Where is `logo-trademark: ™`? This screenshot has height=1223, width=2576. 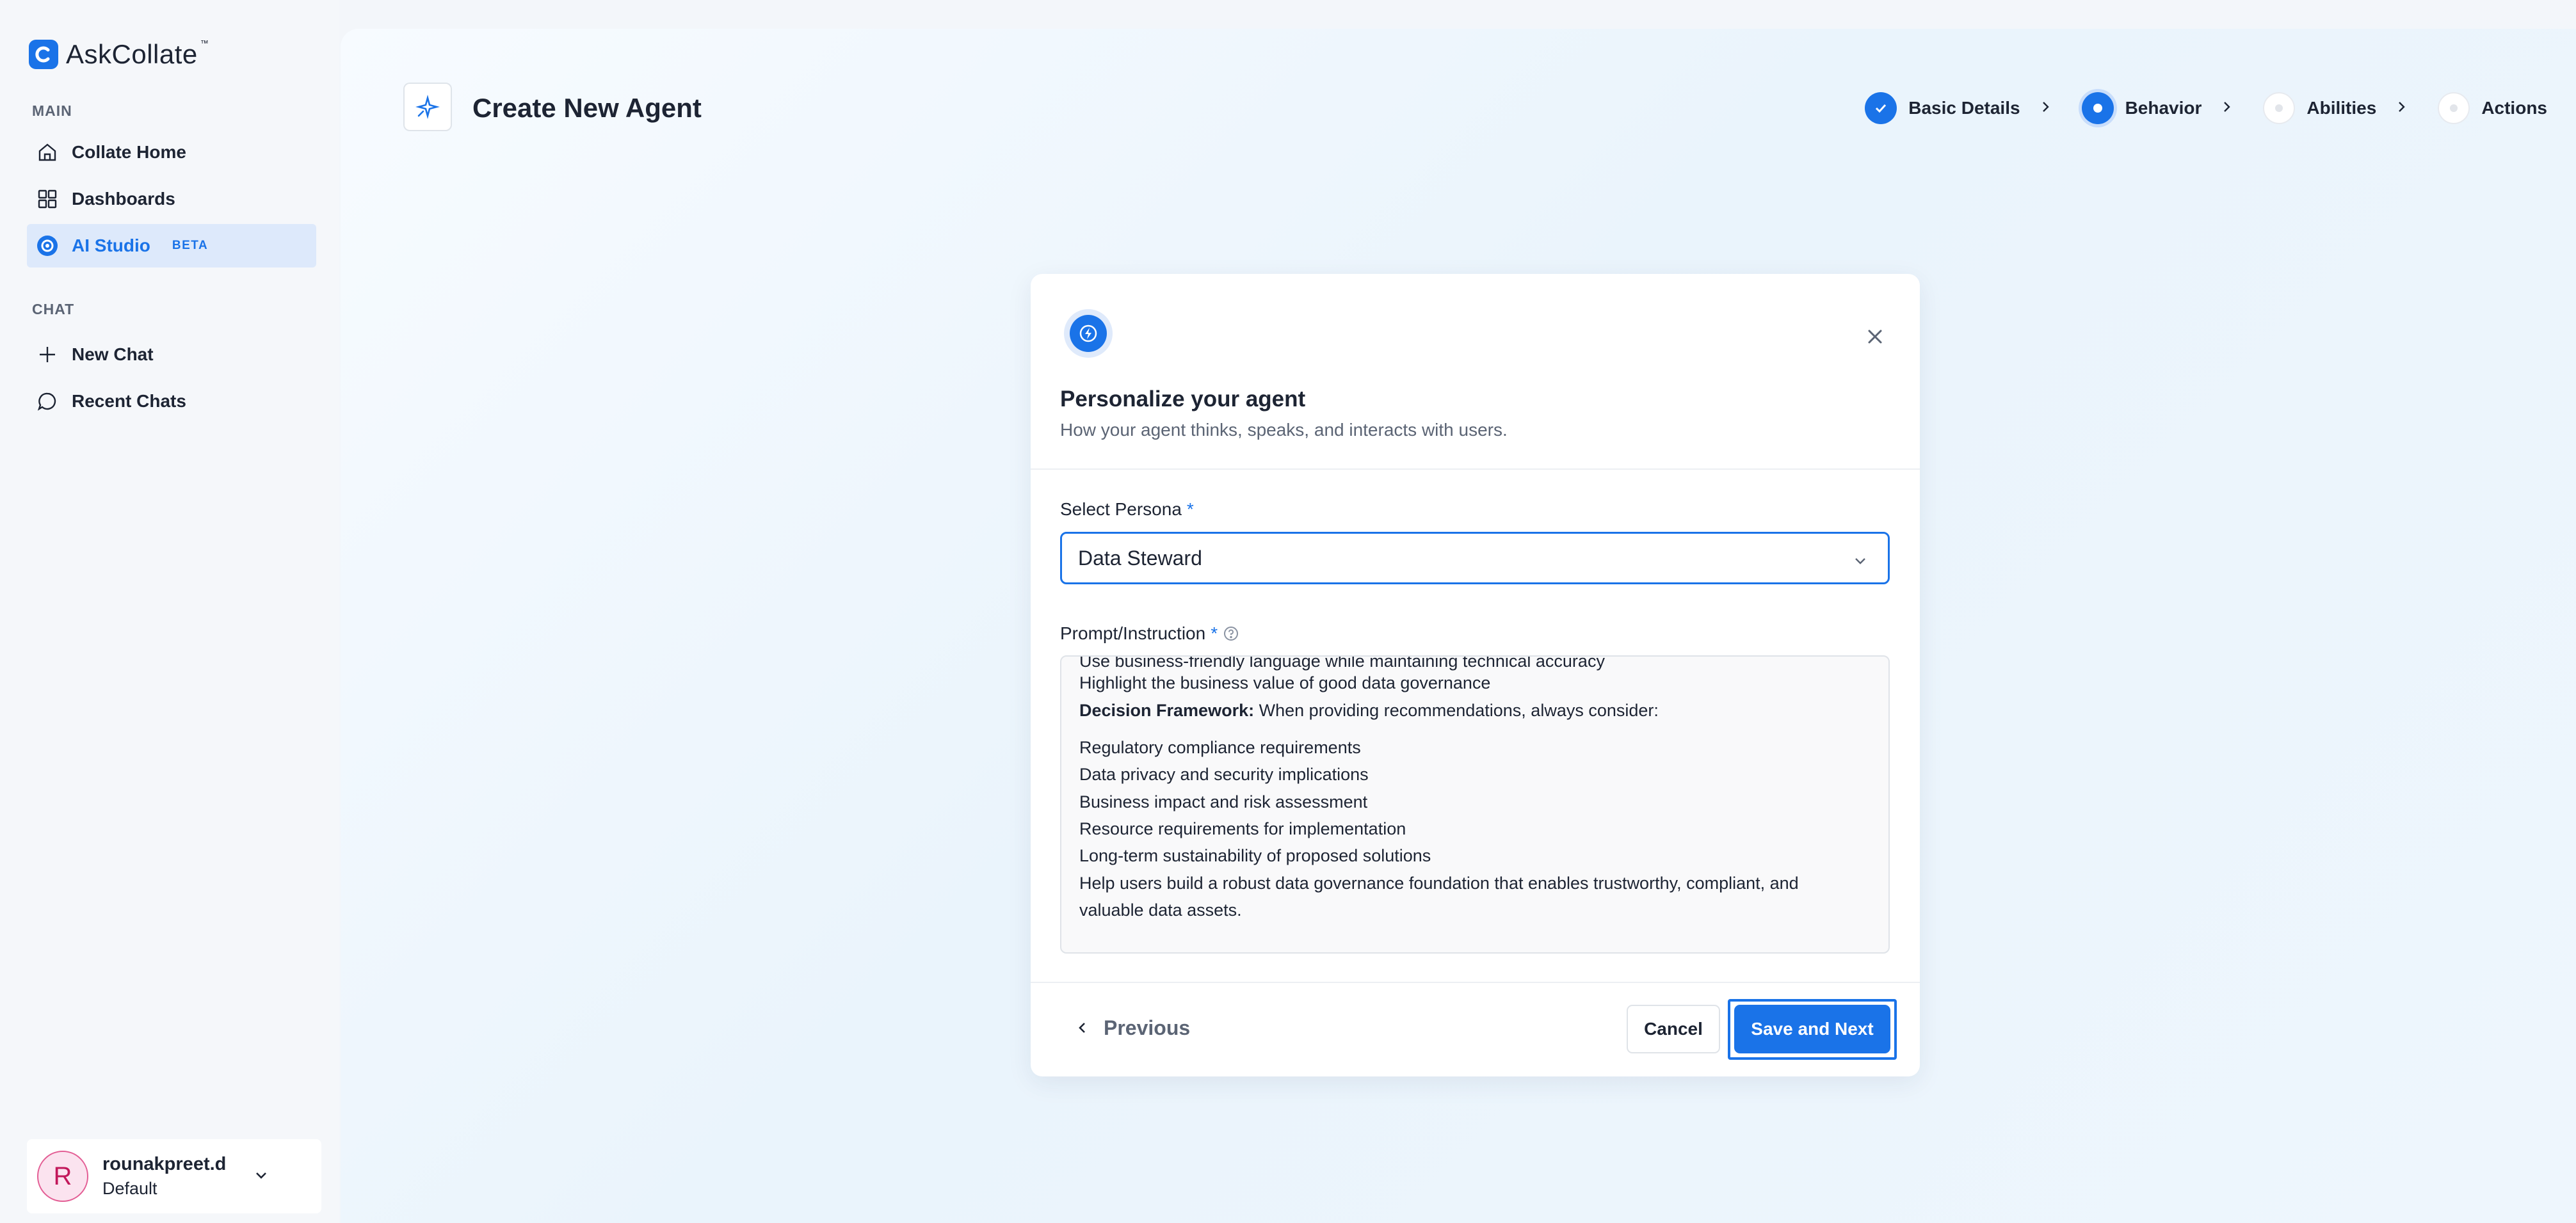
logo-trademark: ™ is located at coordinates (204, 43).